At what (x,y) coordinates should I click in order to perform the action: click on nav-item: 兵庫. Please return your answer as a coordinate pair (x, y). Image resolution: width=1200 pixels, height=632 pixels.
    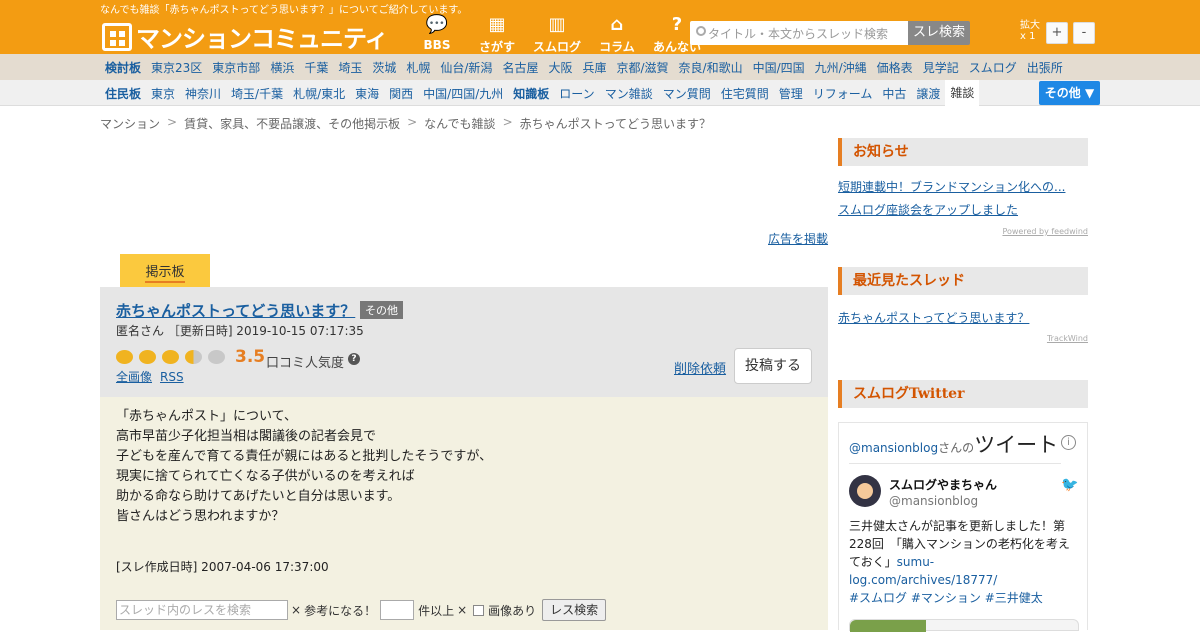
    Looking at the image, I should click on (594, 67).